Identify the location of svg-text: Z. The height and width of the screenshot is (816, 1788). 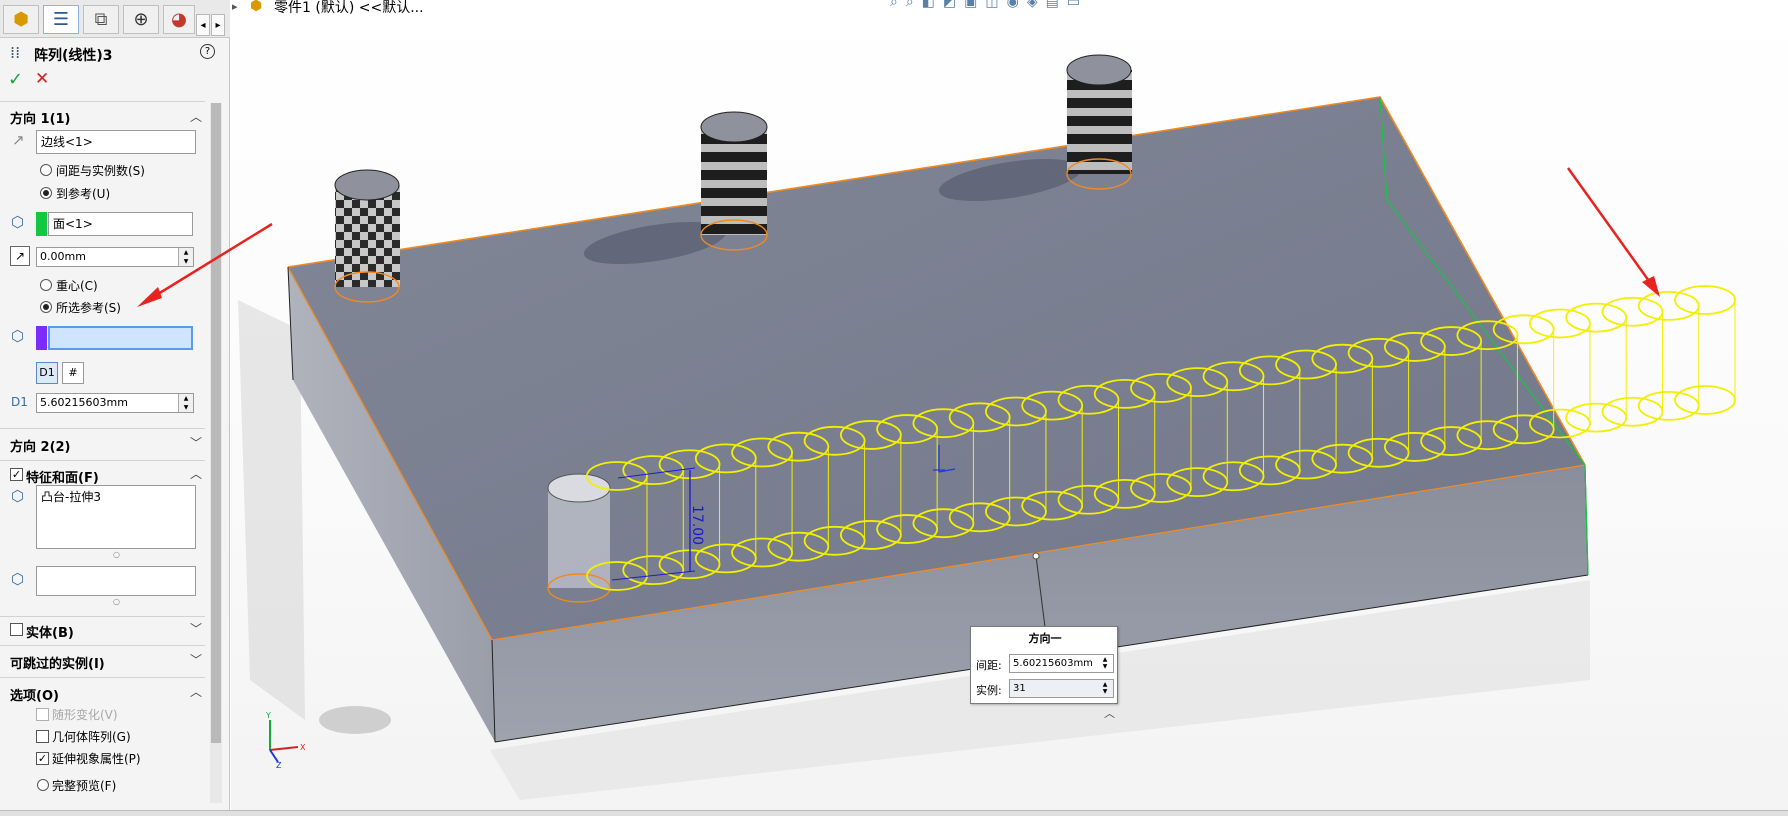
(279, 765).